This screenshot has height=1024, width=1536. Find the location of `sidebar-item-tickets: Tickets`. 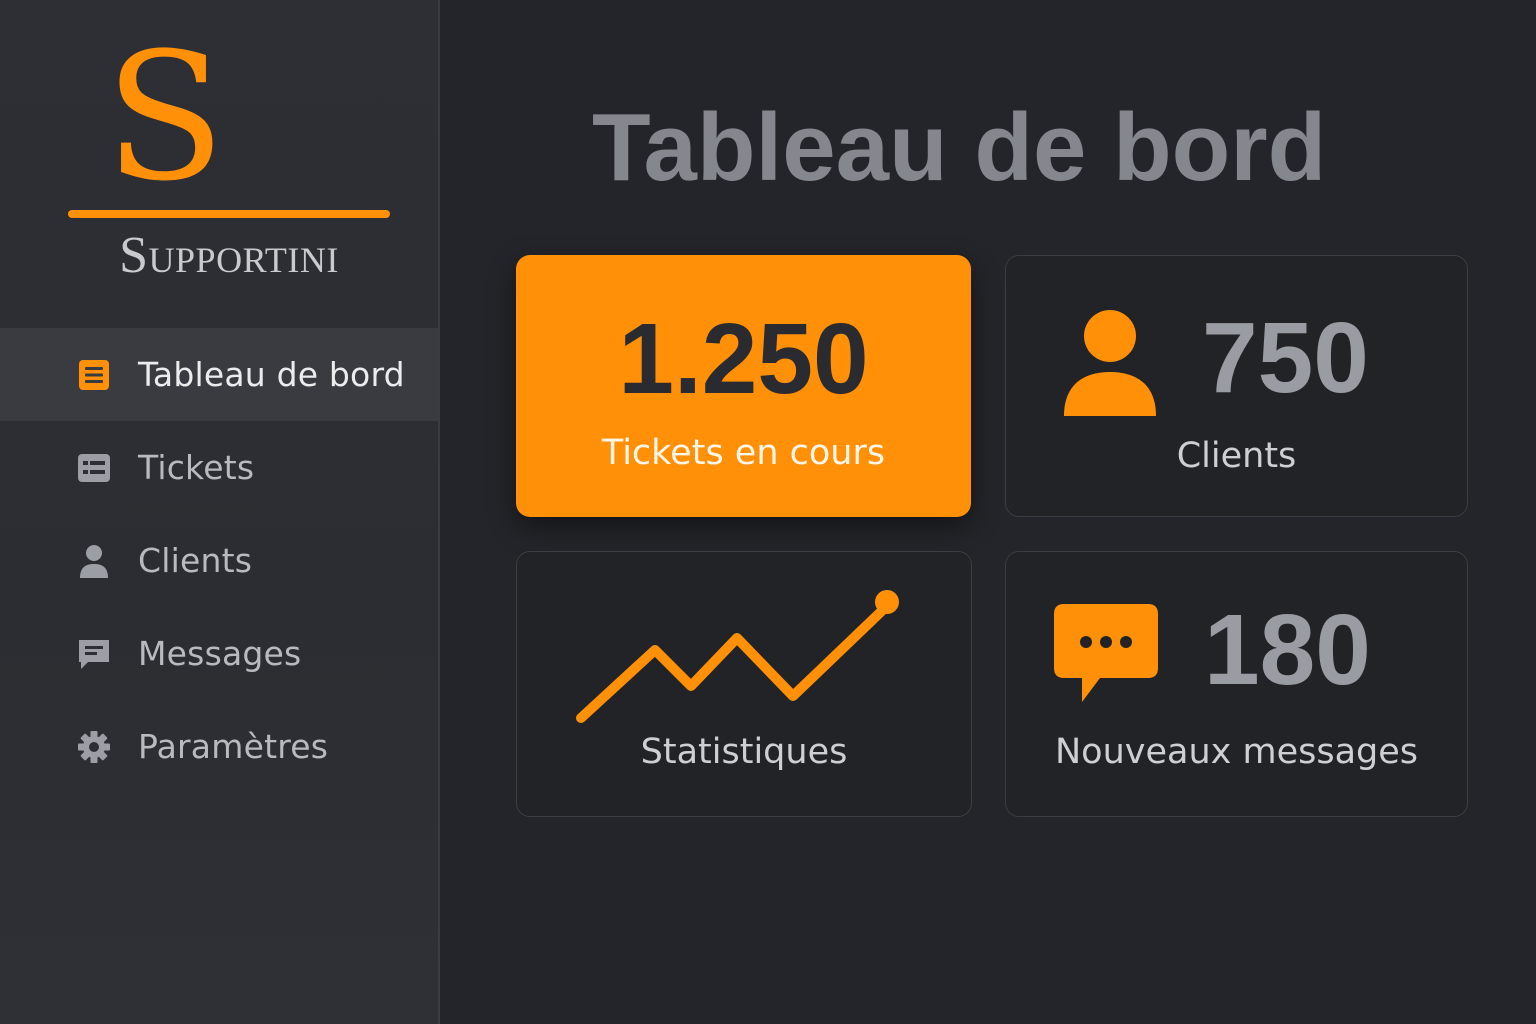

sidebar-item-tickets: Tickets is located at coordinates (219, 467).